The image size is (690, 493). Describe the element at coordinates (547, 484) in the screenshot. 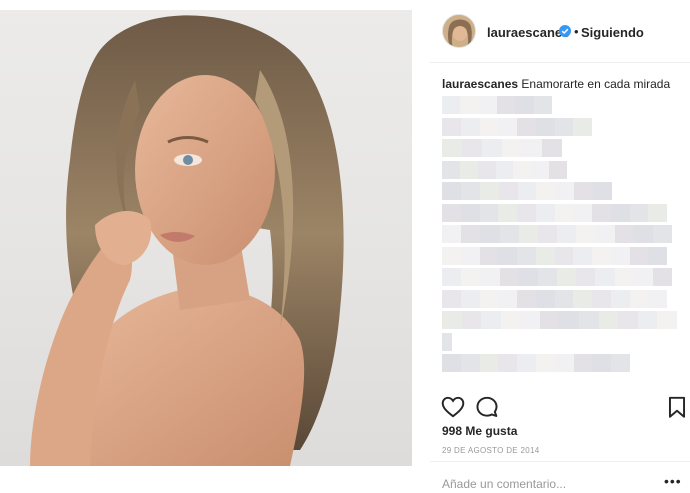

I see `comment-input` at that location.